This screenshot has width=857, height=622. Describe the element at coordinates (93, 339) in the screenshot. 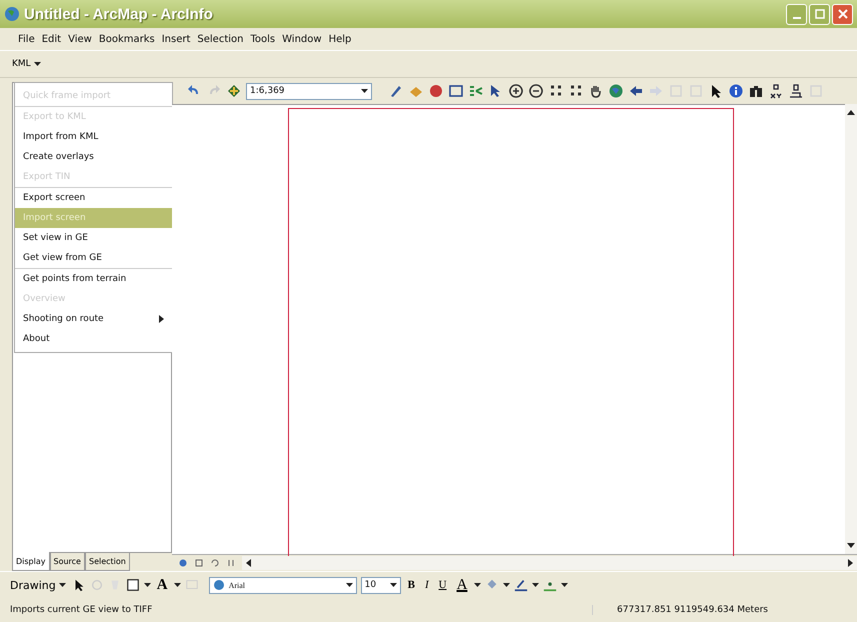

I see `menu-item: About` at that location.